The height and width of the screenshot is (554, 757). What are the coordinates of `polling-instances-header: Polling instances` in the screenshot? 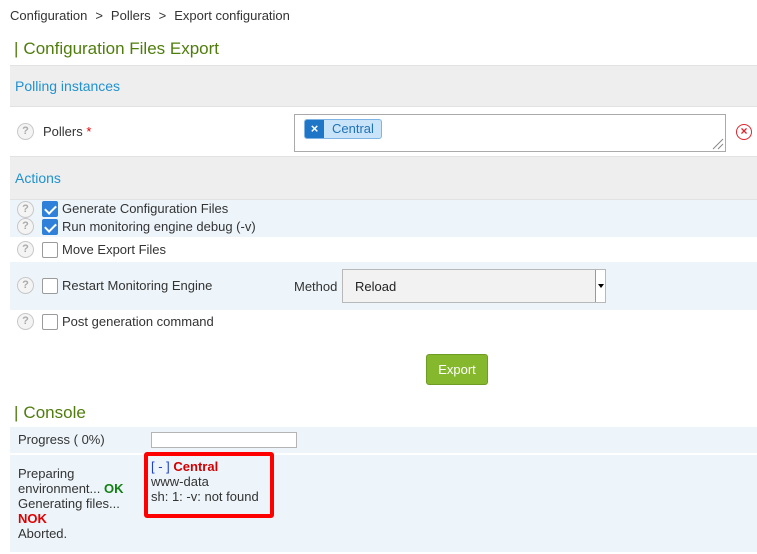 It's located at (383, 86).